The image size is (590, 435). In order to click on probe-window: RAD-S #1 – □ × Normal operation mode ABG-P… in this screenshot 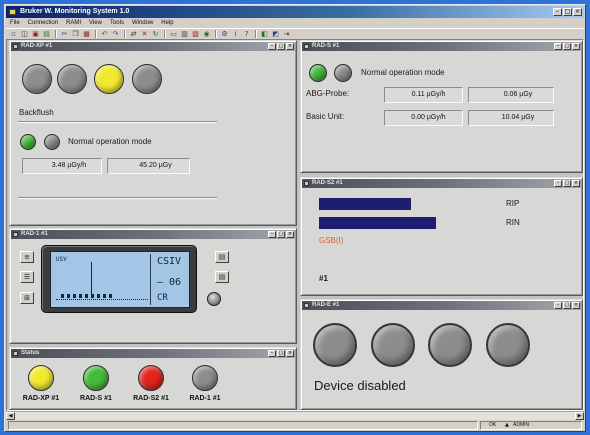, I will do `click(441, 106)`.